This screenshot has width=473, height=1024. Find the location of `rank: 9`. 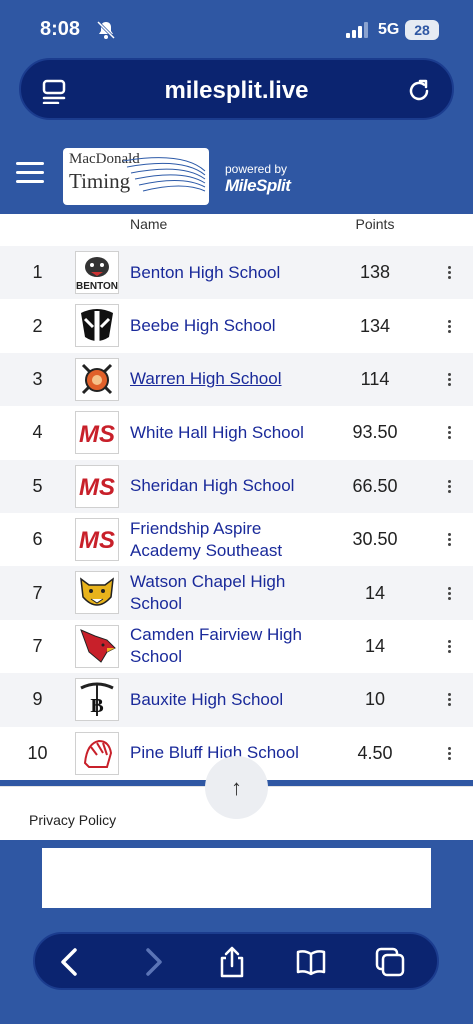

rank: 9 is located at coordinates (37, 699).